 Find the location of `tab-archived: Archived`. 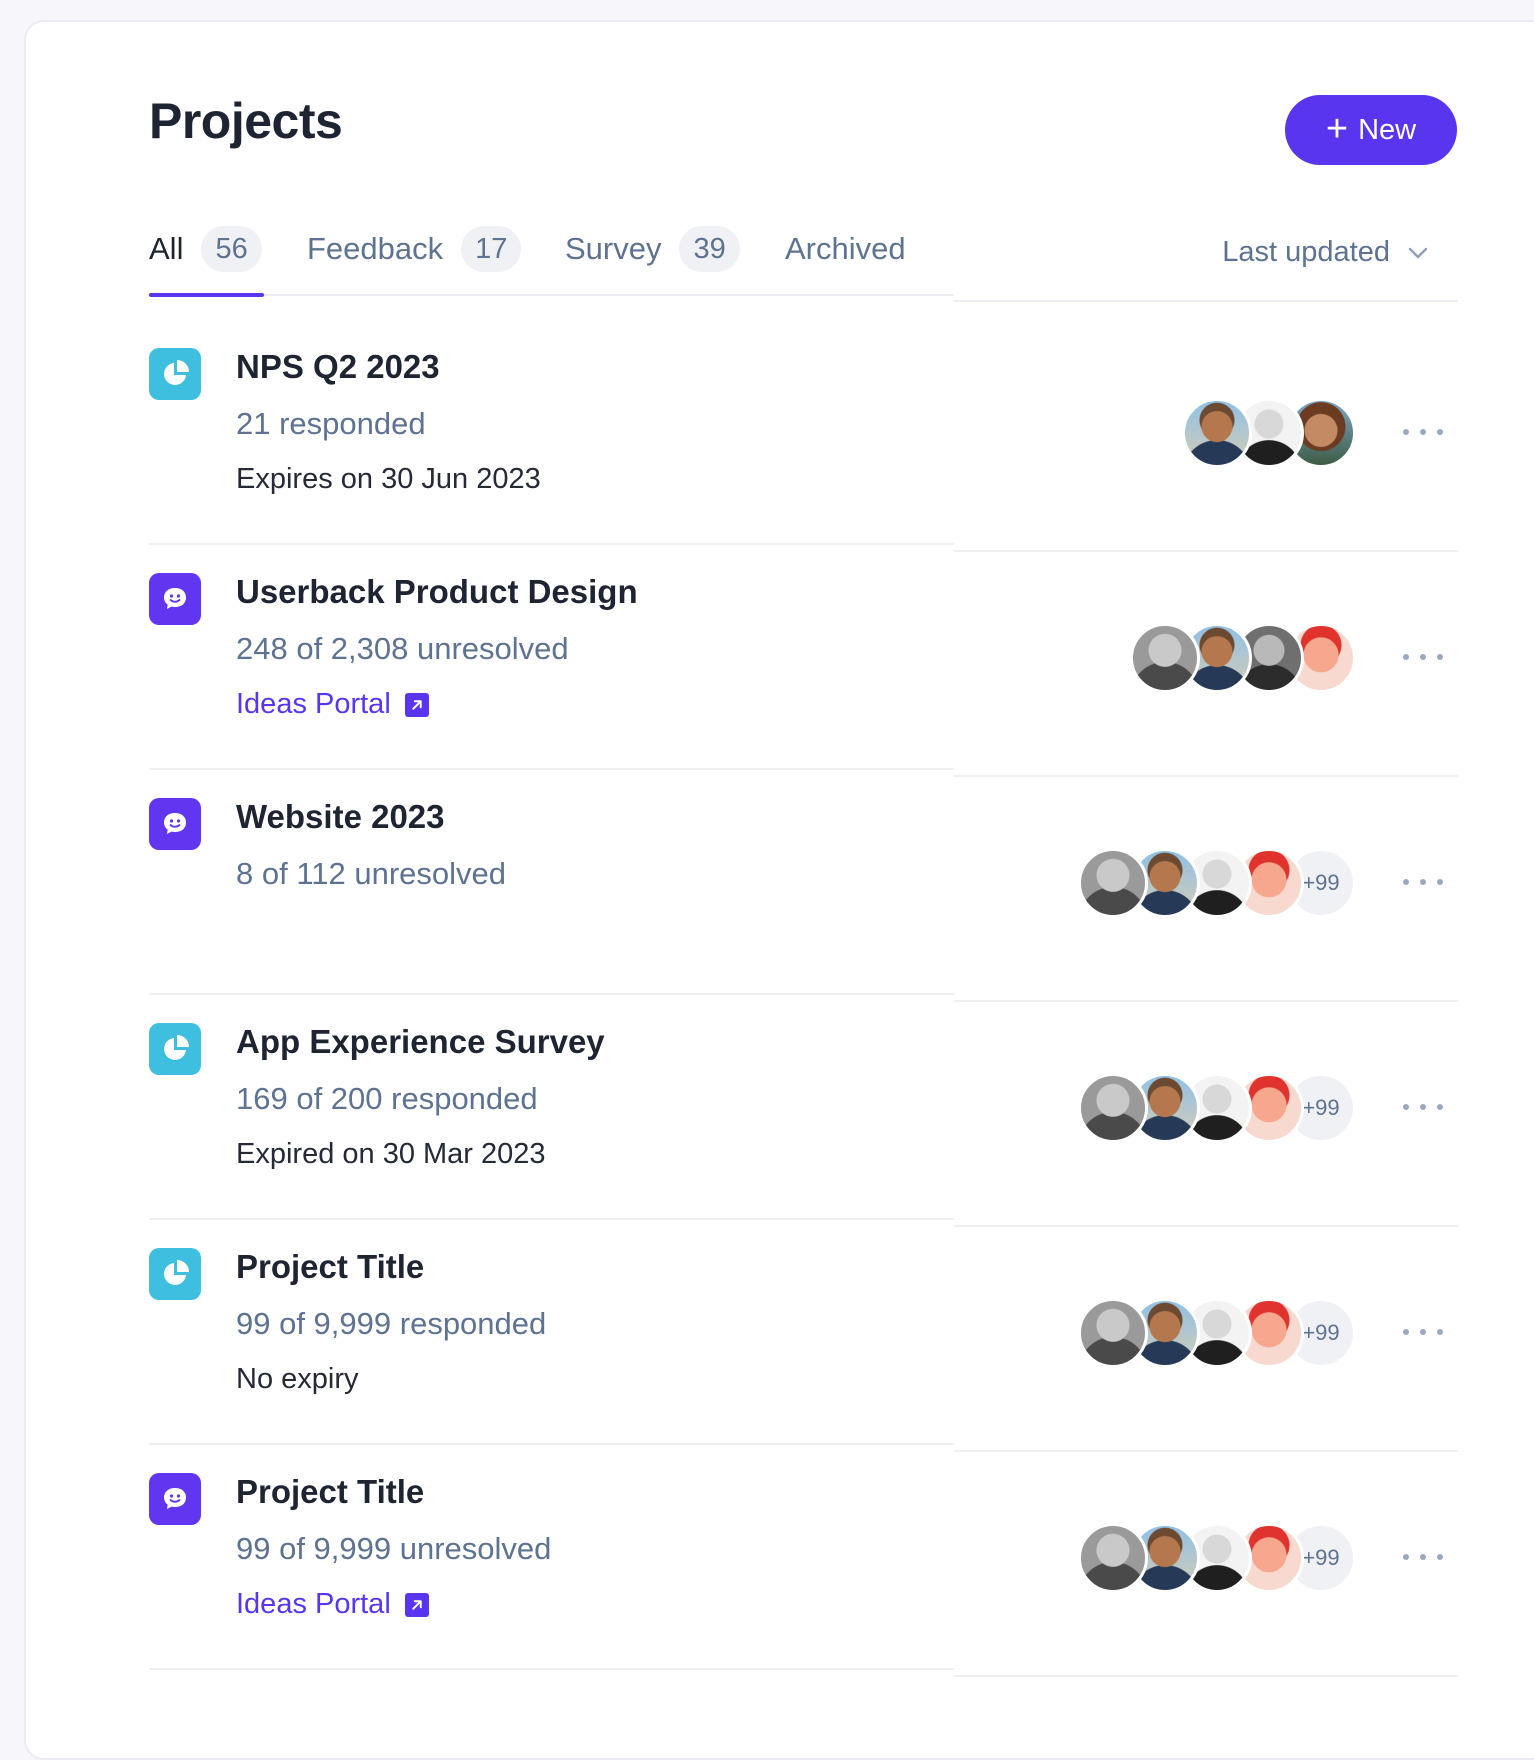

tab-archived: Archived is located at coordinates (845, 260).